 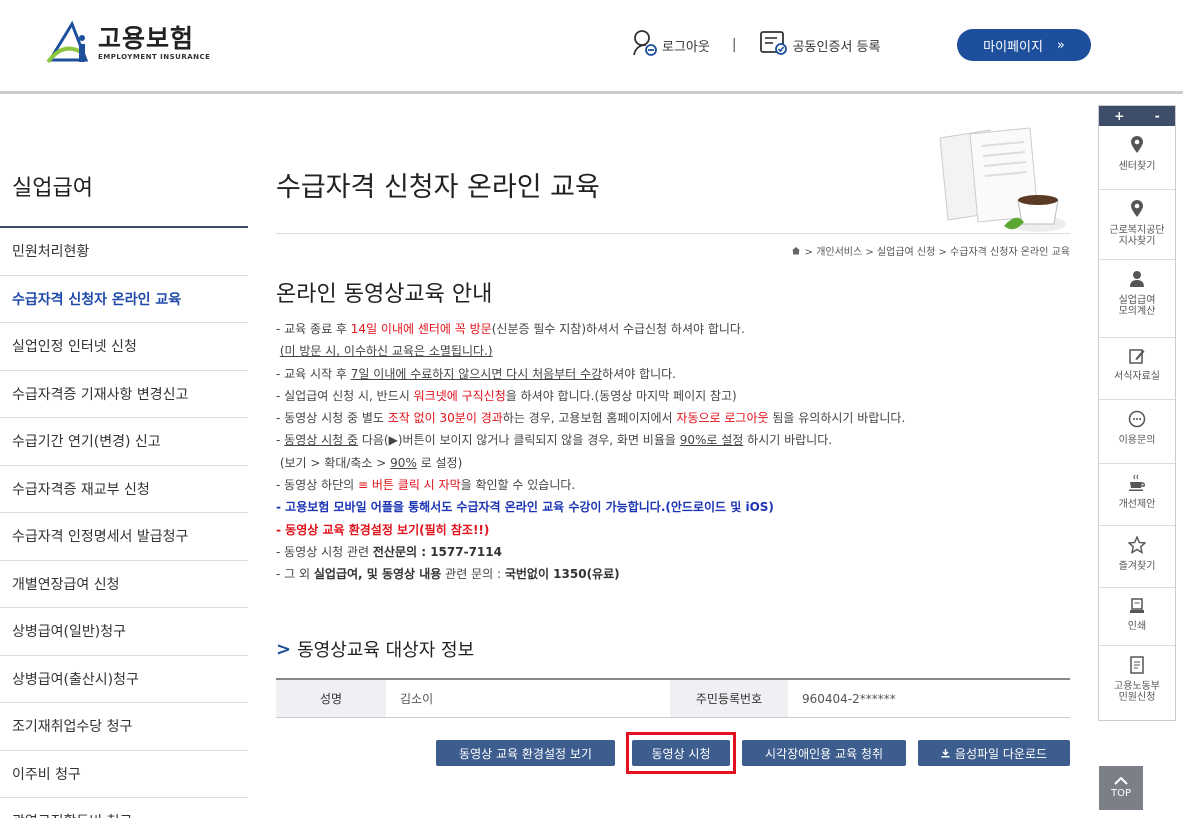 What do you see at coordinates (945, 753) in the screenshot?
I see `download-icon` at bounding box center [945, 753].